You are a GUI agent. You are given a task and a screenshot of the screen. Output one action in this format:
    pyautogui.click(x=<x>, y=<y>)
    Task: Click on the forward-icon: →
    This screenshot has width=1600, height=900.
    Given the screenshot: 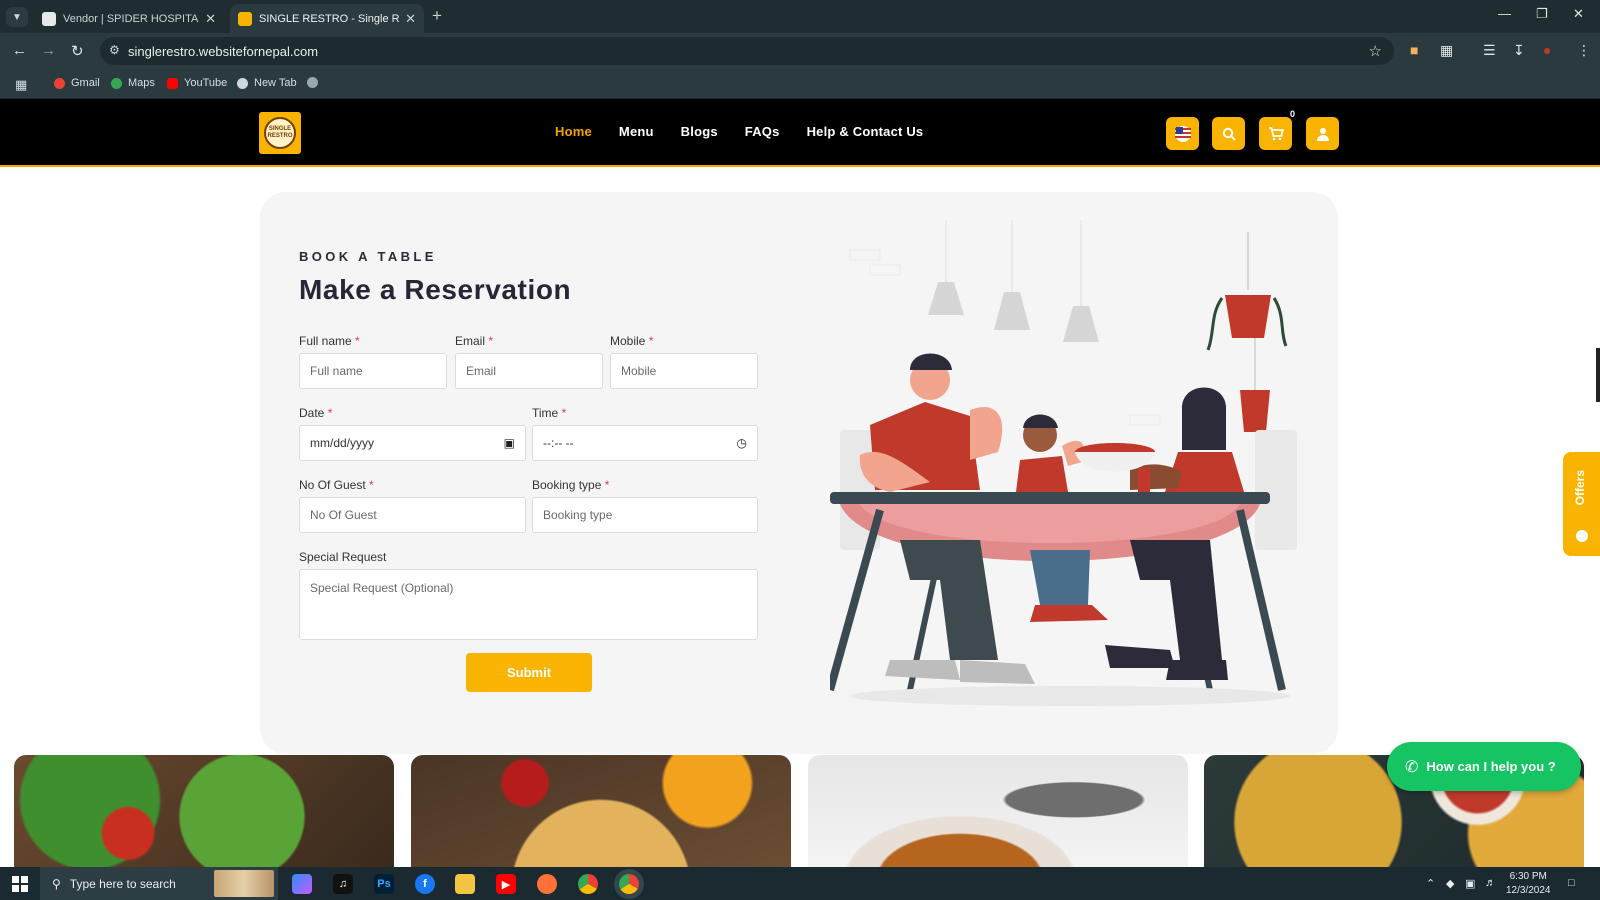 What is the action you would take?
    pyautogui.click(x=48, y=50)
    